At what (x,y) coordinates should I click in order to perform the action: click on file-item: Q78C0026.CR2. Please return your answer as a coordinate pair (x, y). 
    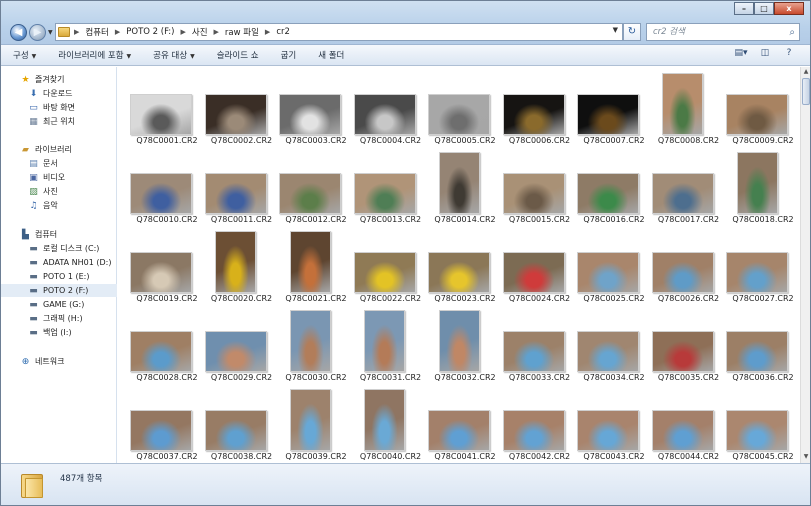
    Looking at the image, I should click on (688, 264).